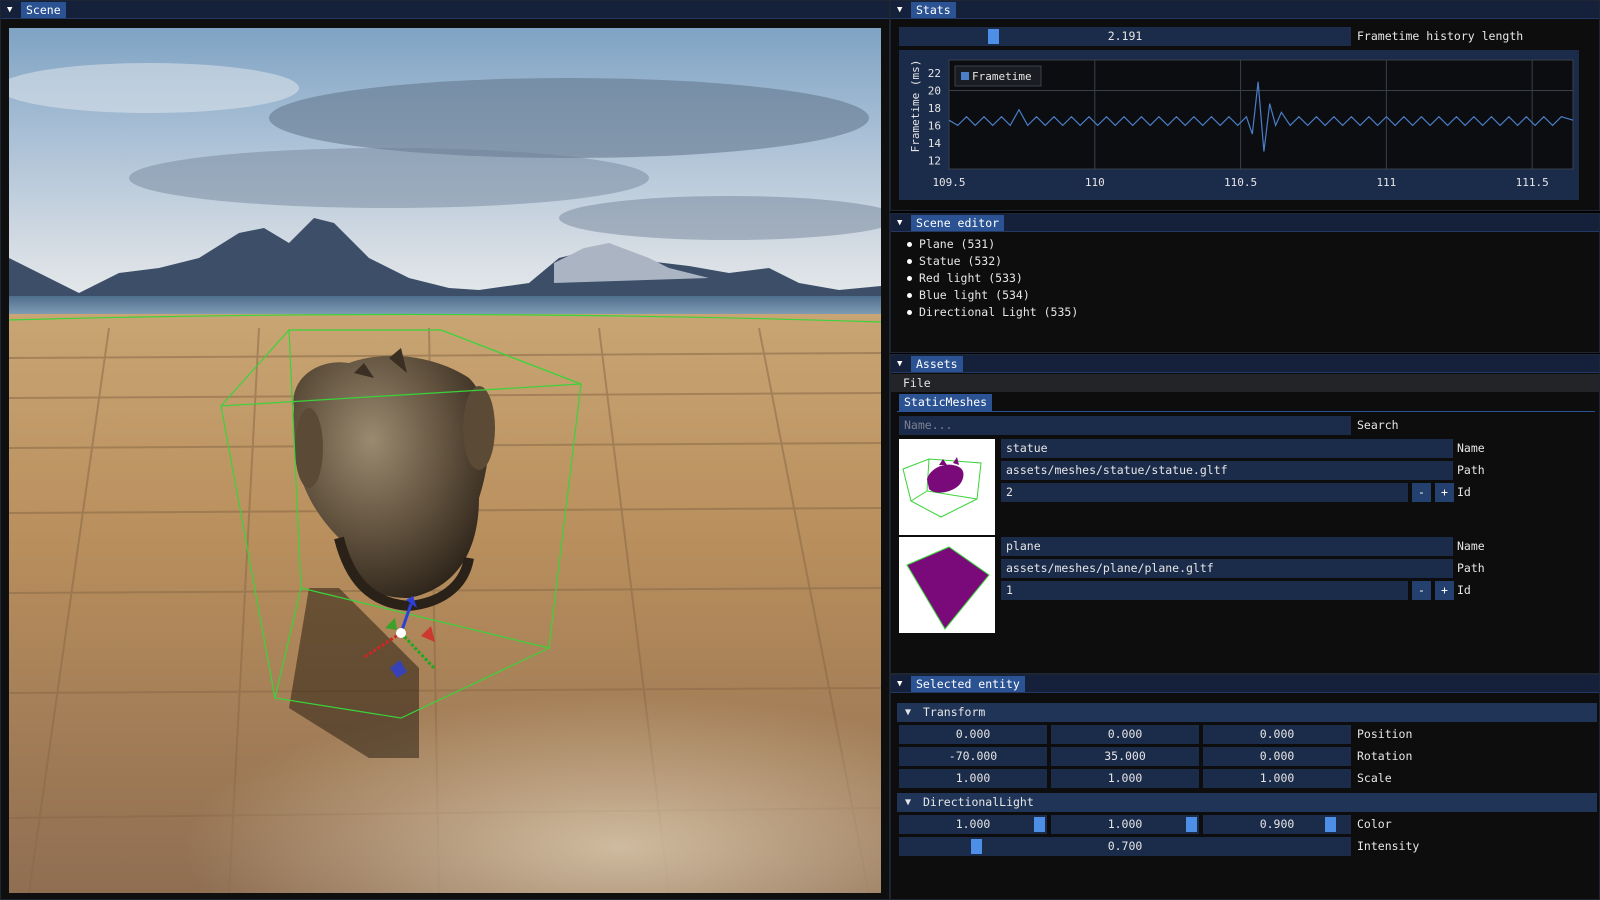 The height and width of the screenshot is (900, 1600). What do you see at coordinates (1245, 684) in the screenshot?
I see `selected-entity-titlebar: ▼ Selected entity` at bounding box center [1245, 684].